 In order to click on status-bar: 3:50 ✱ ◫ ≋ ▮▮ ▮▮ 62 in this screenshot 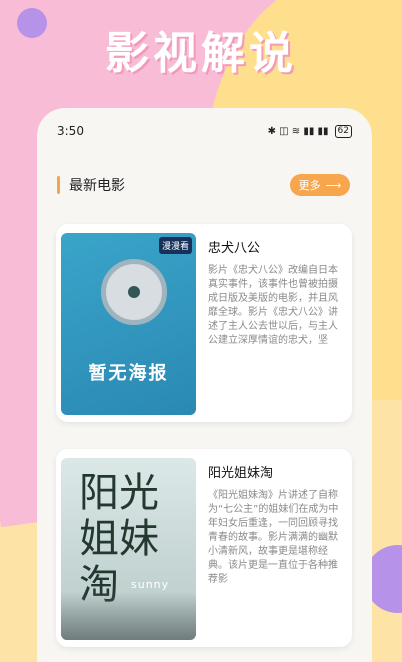, I will do `click(204, 131)`.